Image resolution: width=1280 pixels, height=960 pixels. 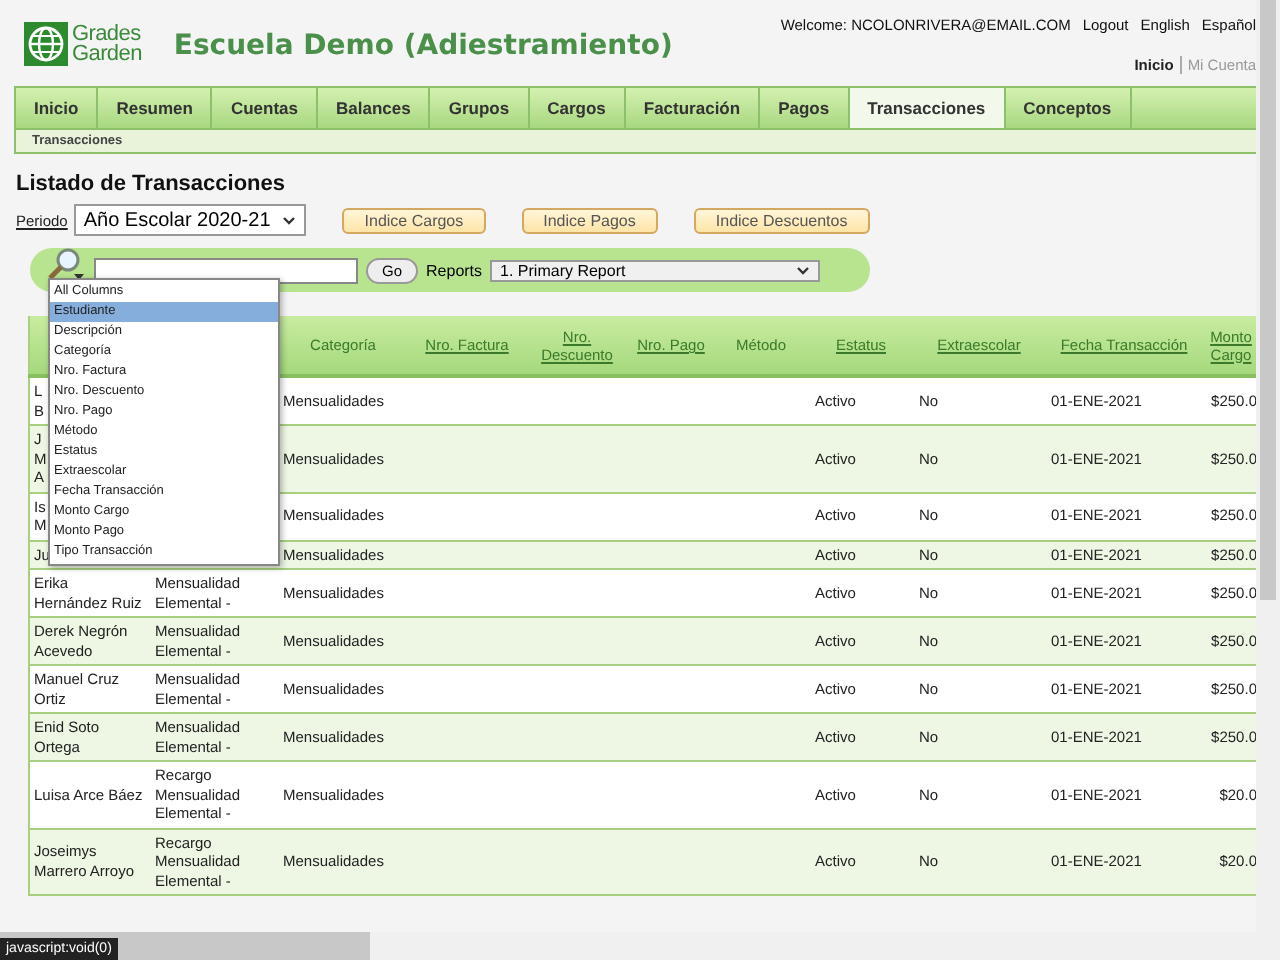 What do you see at coordinates (57, 108) in the screenshot?
I see `nav-tab: Inicio` at bounding box center [57, 108].